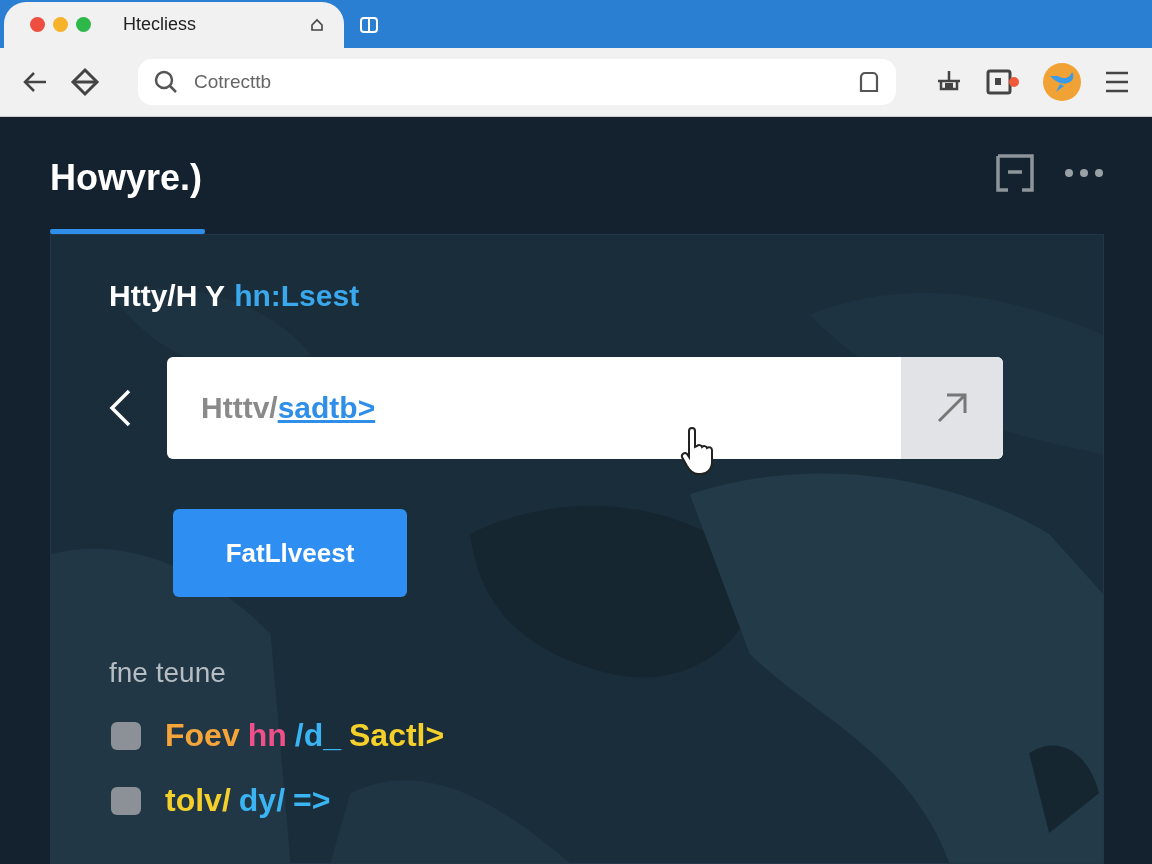 The image size is (1152, 864). I want to click on record-icon, so click(1003, 81).